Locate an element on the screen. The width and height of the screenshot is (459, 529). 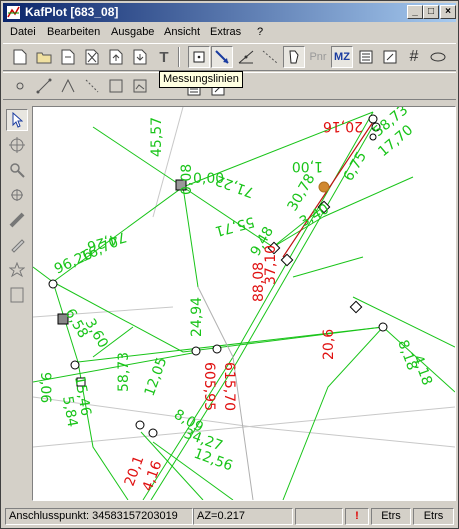
polyline-tool-icon is located at coordinates (68, 86).